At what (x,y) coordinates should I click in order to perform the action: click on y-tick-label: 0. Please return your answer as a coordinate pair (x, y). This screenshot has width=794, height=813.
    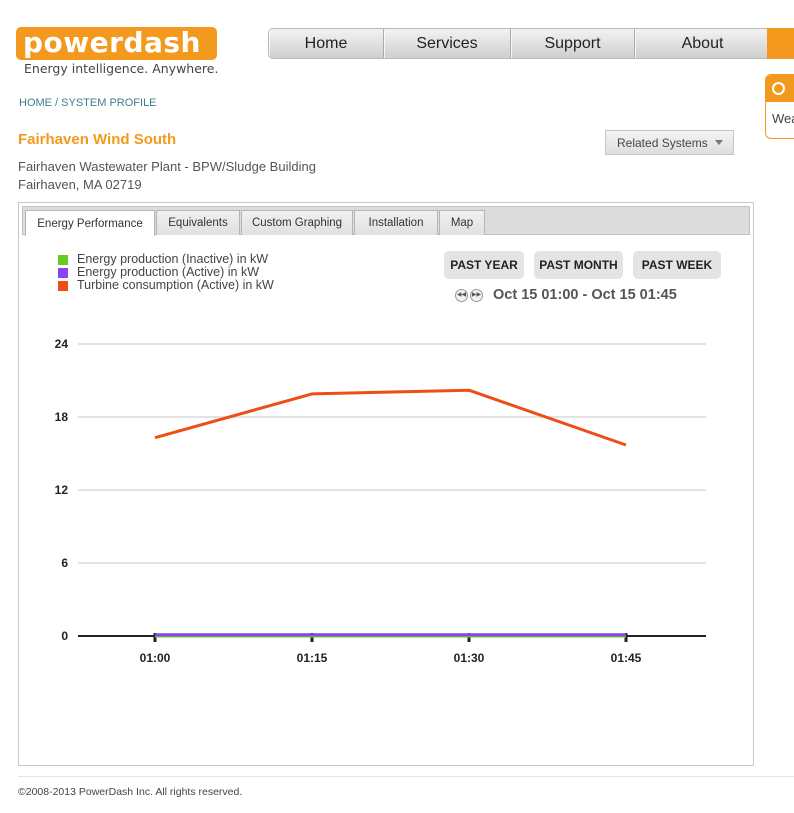
    Looking at the image, I should click on (64, 636).